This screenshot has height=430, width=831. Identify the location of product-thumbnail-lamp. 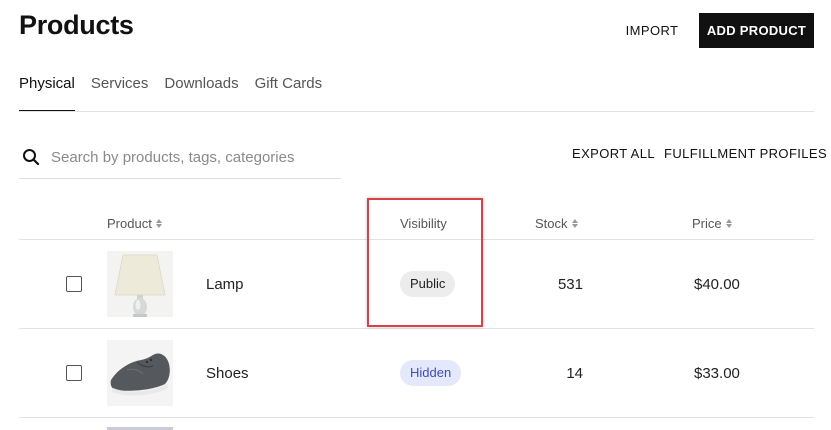
(140, 284).